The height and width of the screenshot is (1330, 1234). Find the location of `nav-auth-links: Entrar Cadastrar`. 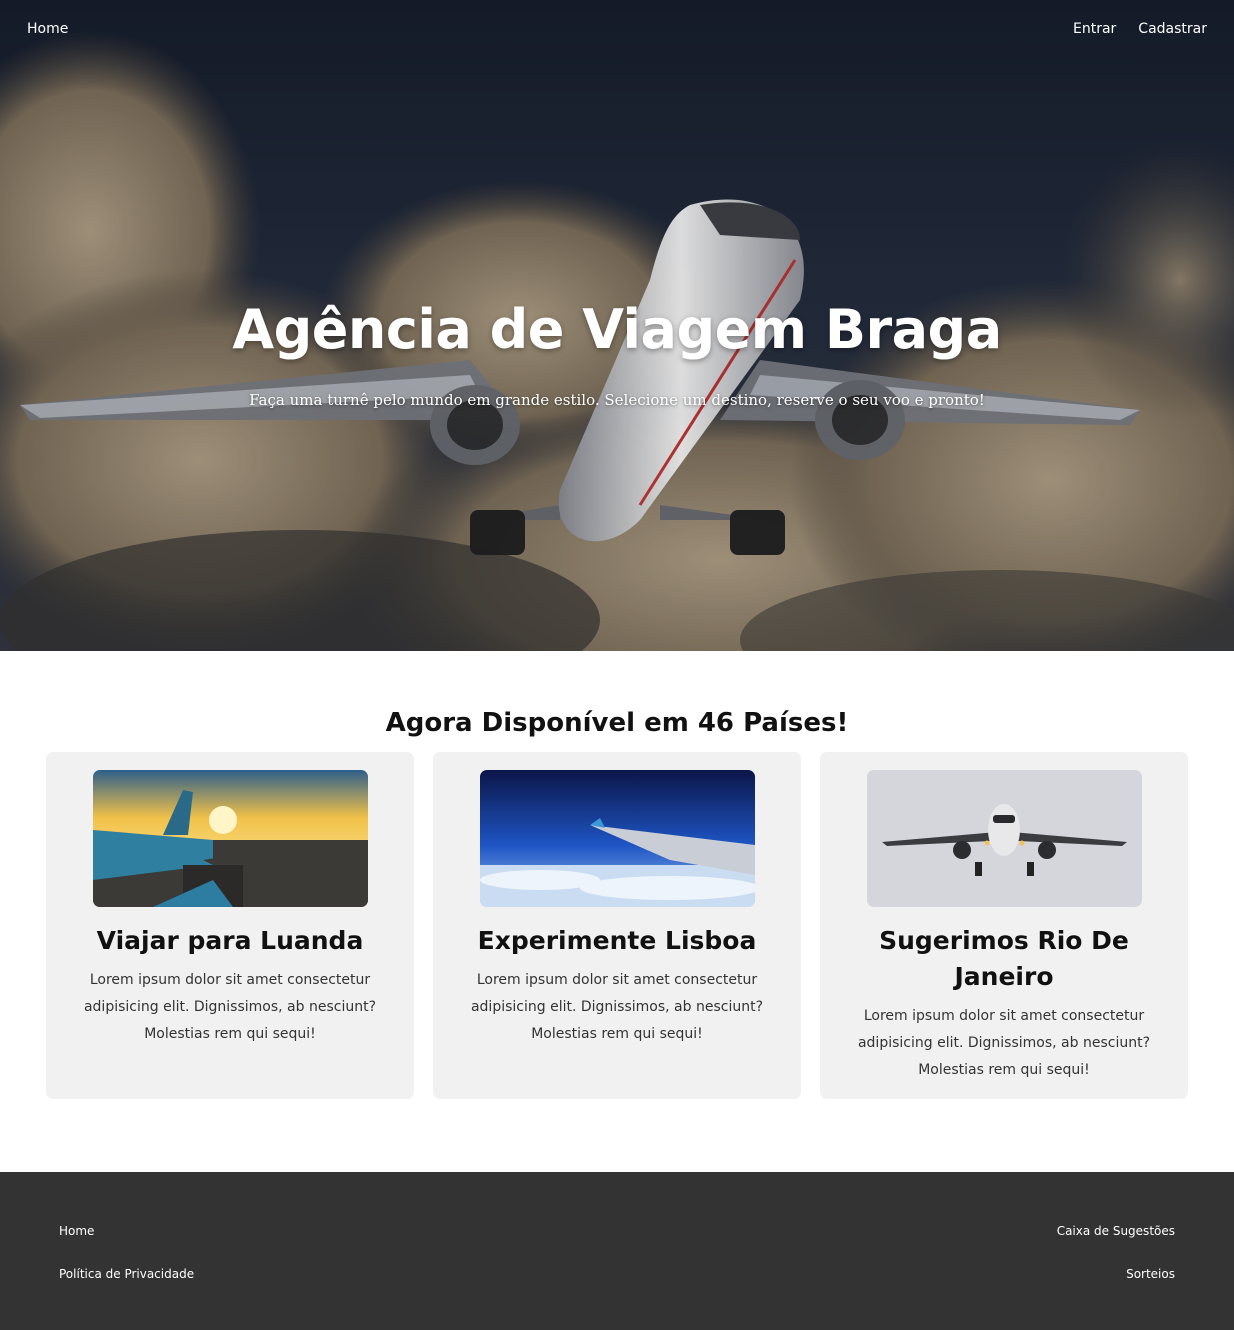

nav-auth-links: Entrar Cadastrar is located at coordinates (1140, 29).